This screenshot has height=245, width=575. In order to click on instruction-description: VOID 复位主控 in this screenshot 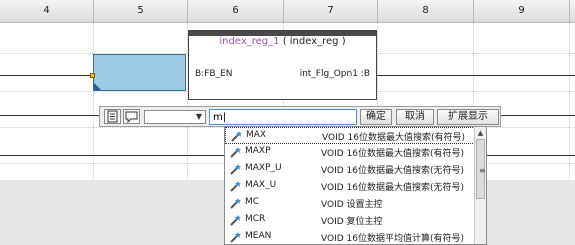, I will do `click(352, 222)`.